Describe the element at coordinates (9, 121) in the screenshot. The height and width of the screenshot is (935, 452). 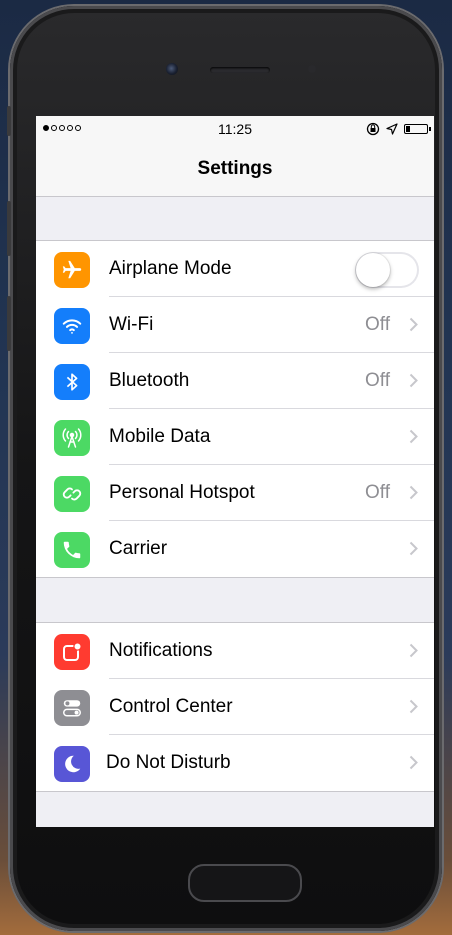
I see `silent-switch` at that location.